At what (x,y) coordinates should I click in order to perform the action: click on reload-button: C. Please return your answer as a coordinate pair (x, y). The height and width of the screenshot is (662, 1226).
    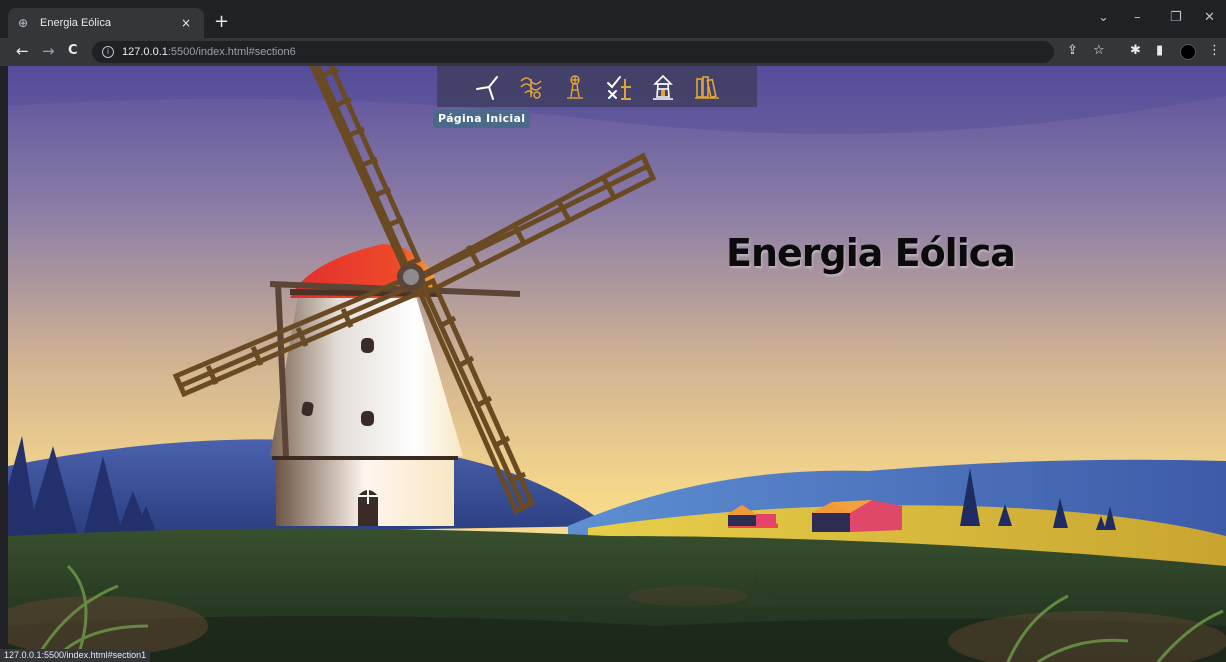
    Looking at the image, I should click on (73, 51).